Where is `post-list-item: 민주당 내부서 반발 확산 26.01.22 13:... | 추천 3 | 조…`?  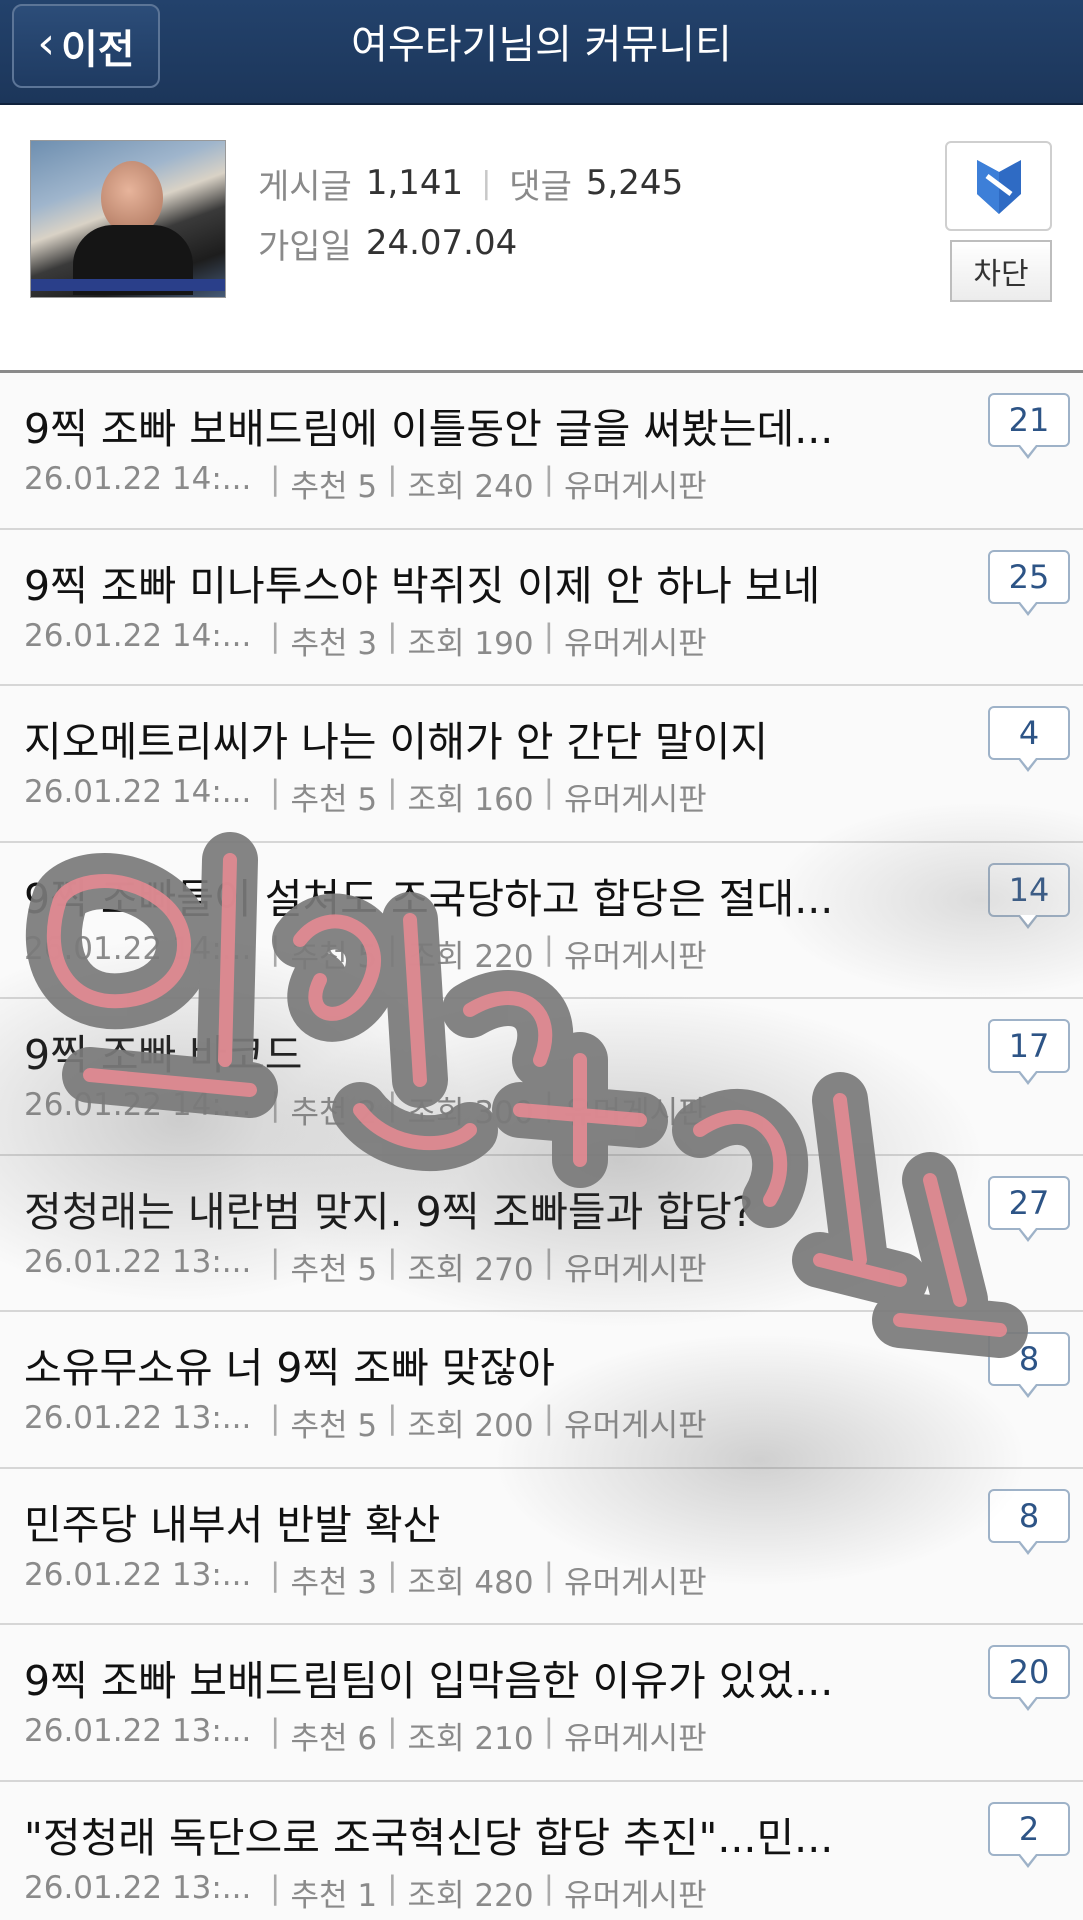 post-list-item: 민주당 내부서 반발 확산 26.01.22 13:... | 추천 3 | 조… is located at coordinates (541, 1546).